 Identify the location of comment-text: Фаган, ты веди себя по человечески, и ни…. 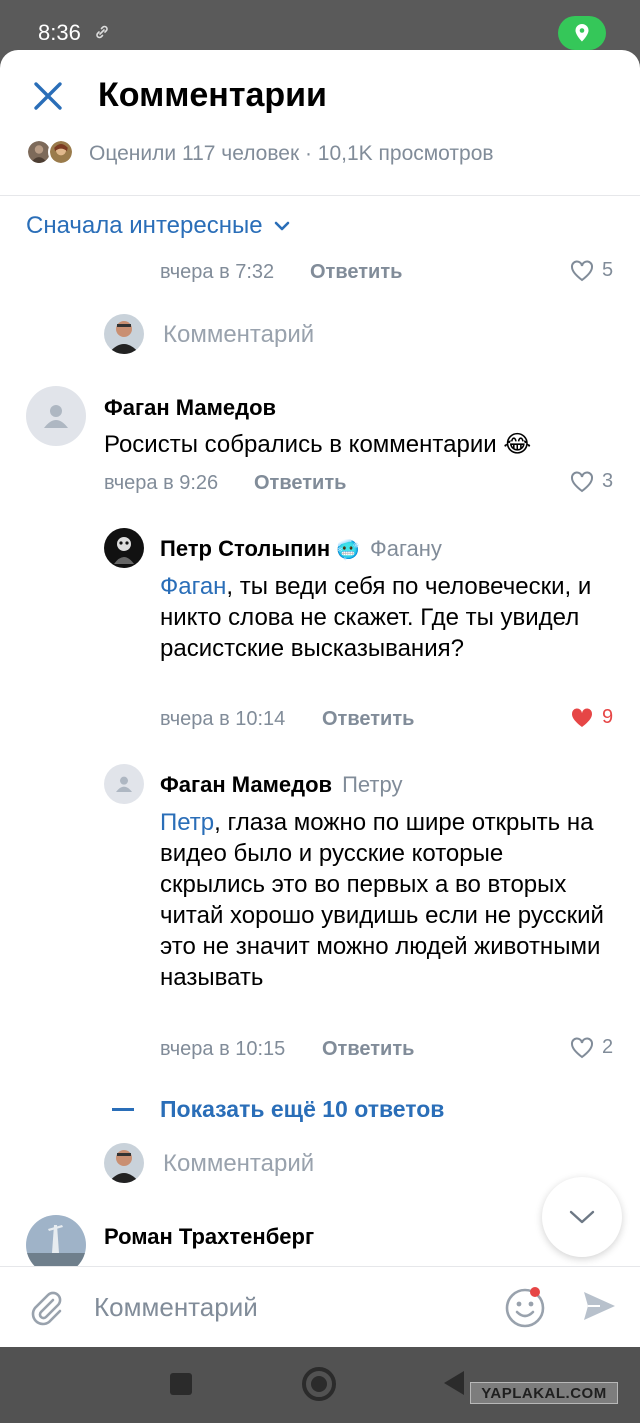
(376, 617).